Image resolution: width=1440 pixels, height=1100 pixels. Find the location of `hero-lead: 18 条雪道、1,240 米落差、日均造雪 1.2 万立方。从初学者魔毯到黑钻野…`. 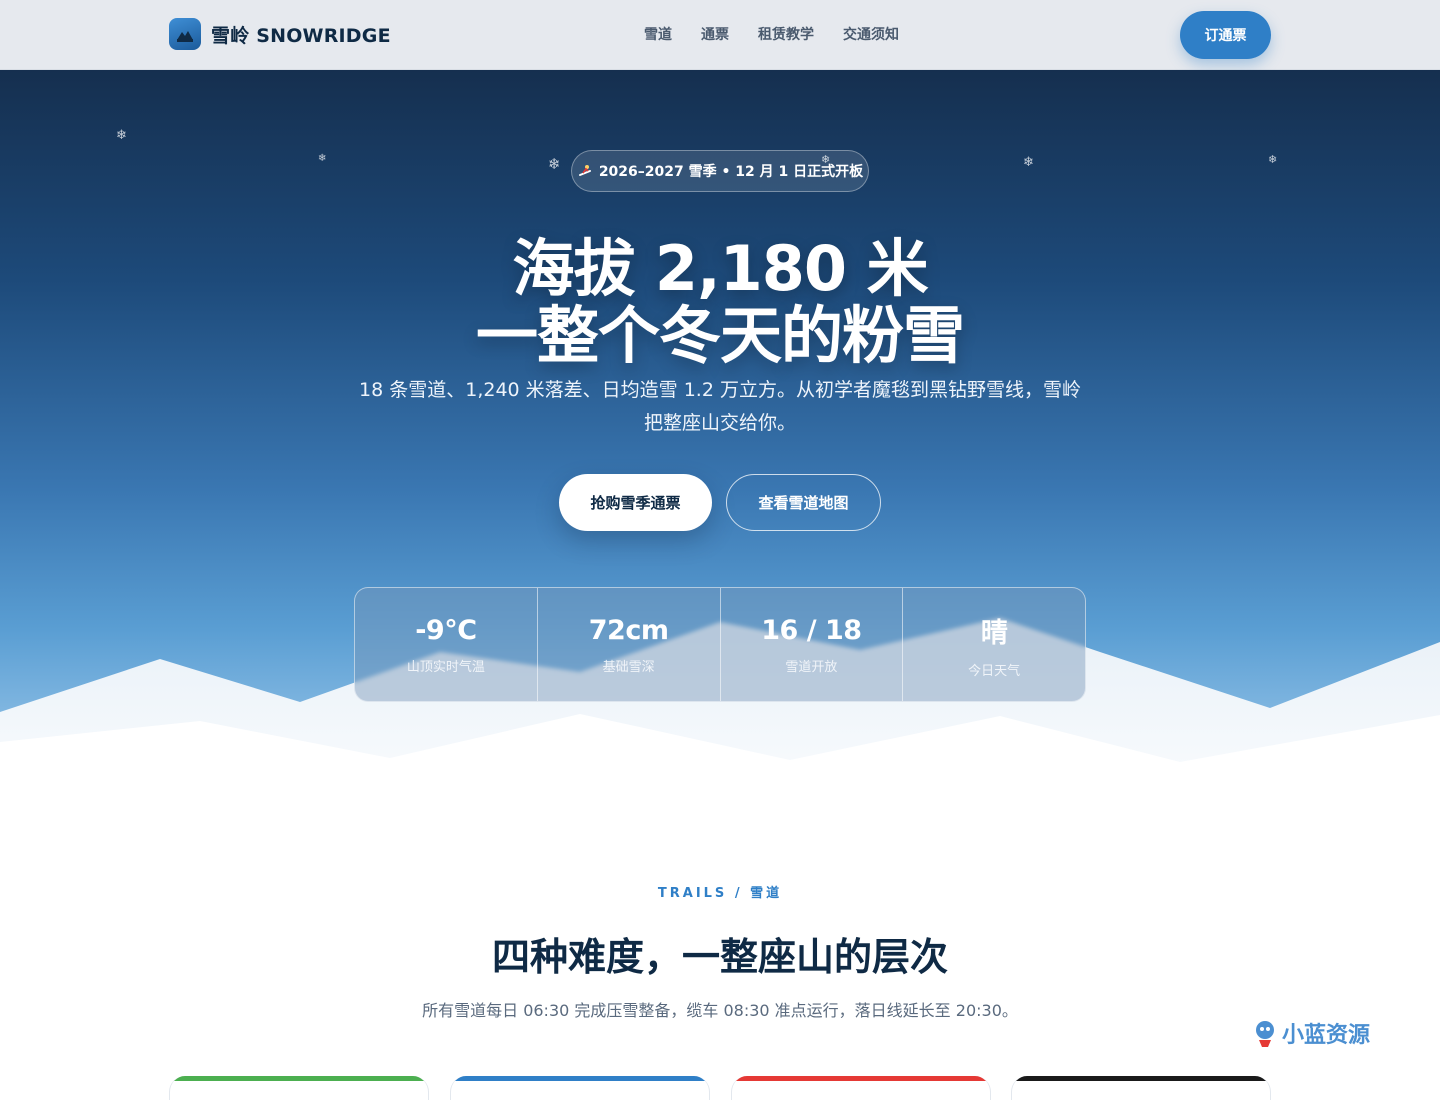

hero-lead: 18 条雪道、1,240 米落差、日均造雪 1.2 万立方。从初学者魔毯到黑钻野… is located at coordinates (720, 406).